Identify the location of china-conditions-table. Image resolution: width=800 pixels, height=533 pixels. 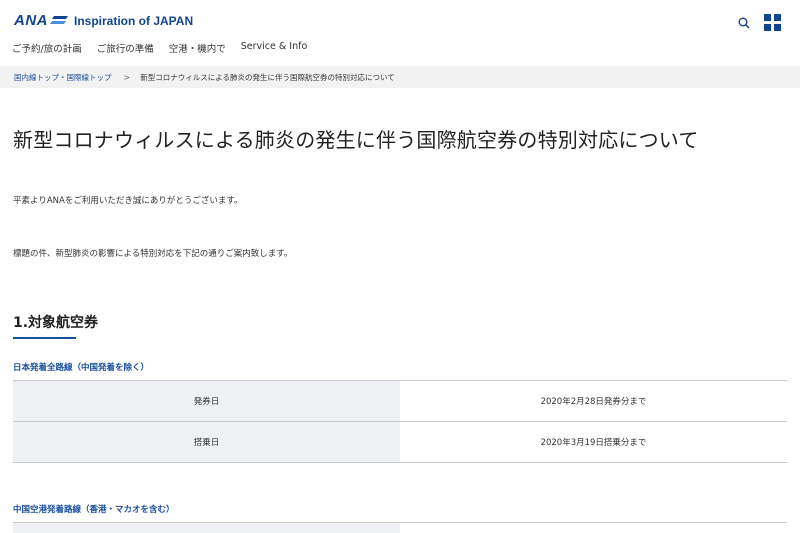
(400, 527).